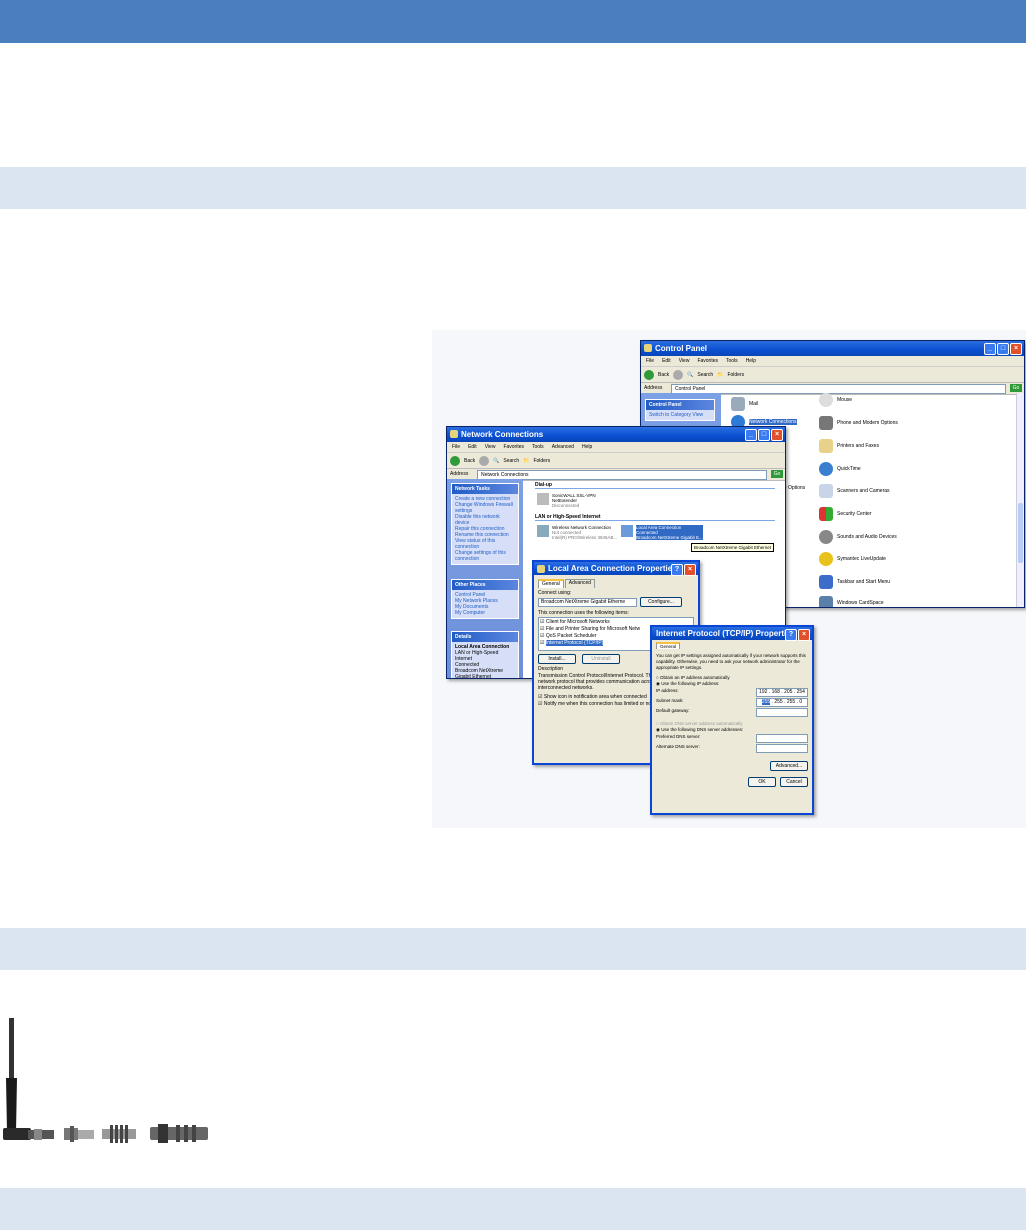  Describe the element at coordinates (627, 531) in the screenshot. I see `lan-computer-icon` at that location.